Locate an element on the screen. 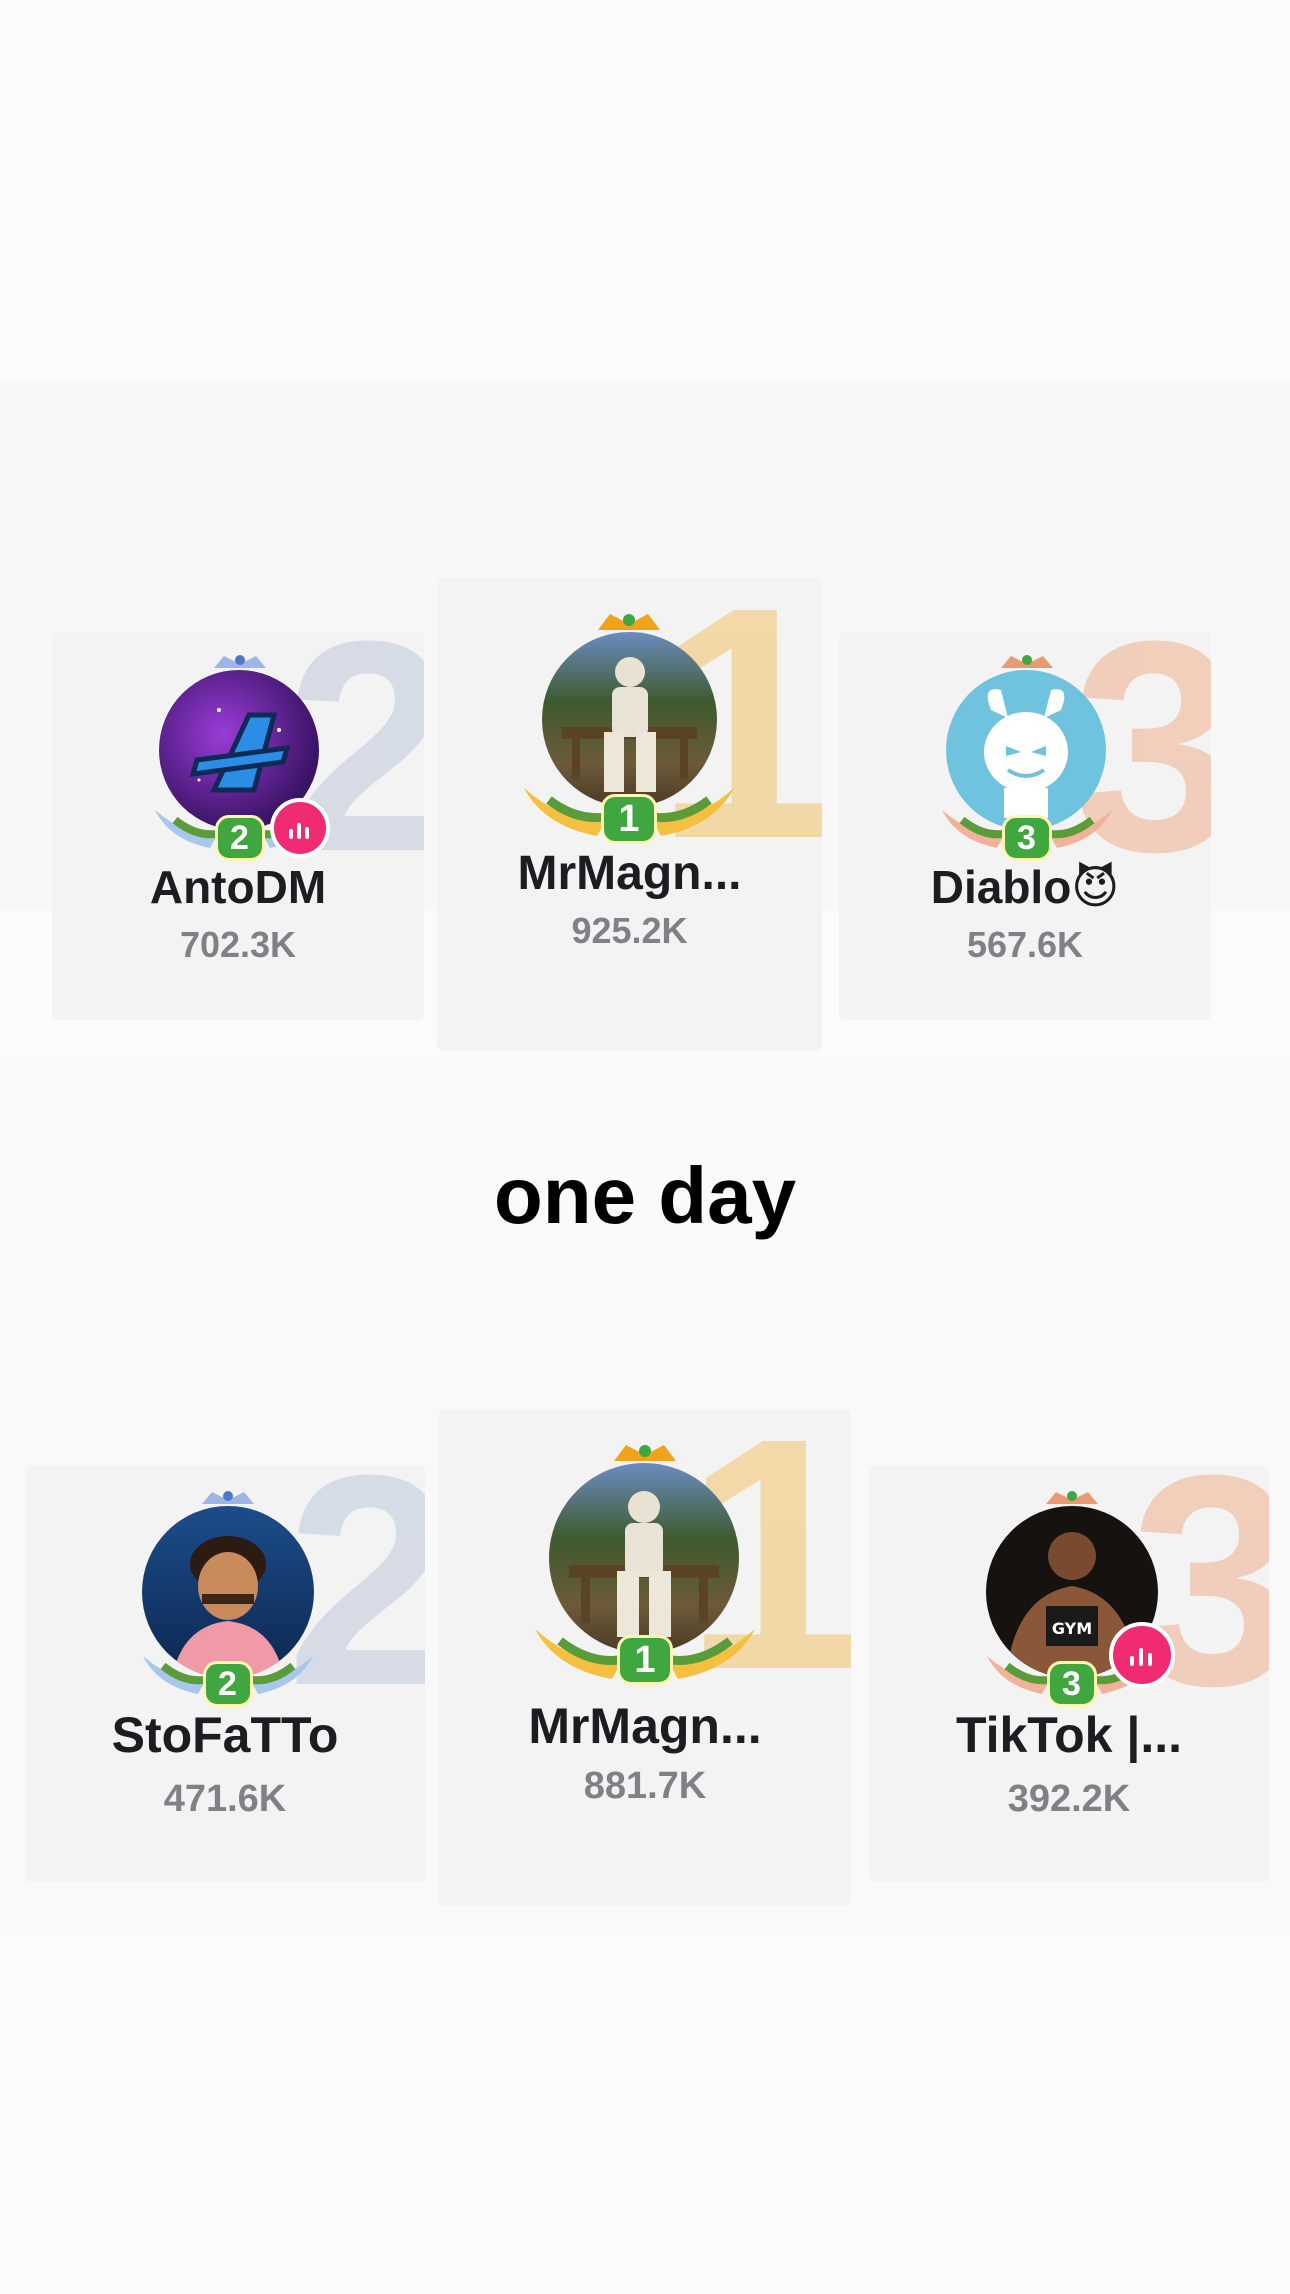  user-score: 471.6K is located at coordinates (225, 1799).